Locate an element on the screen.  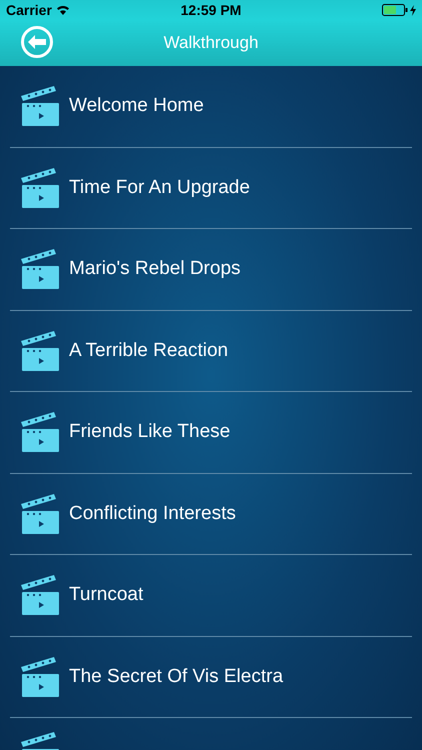
item-title: A Terrible Reaction is located at coordinates (148, 350).